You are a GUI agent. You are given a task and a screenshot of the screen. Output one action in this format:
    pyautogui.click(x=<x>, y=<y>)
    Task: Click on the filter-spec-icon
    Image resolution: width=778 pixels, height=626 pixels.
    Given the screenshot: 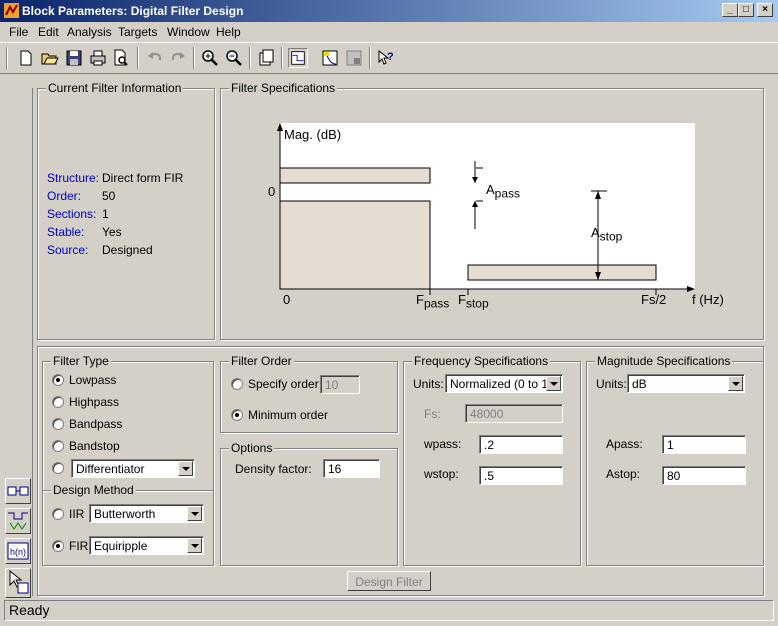 What is the action you would take?
    pyautogui.click(x=298, y=58)
    